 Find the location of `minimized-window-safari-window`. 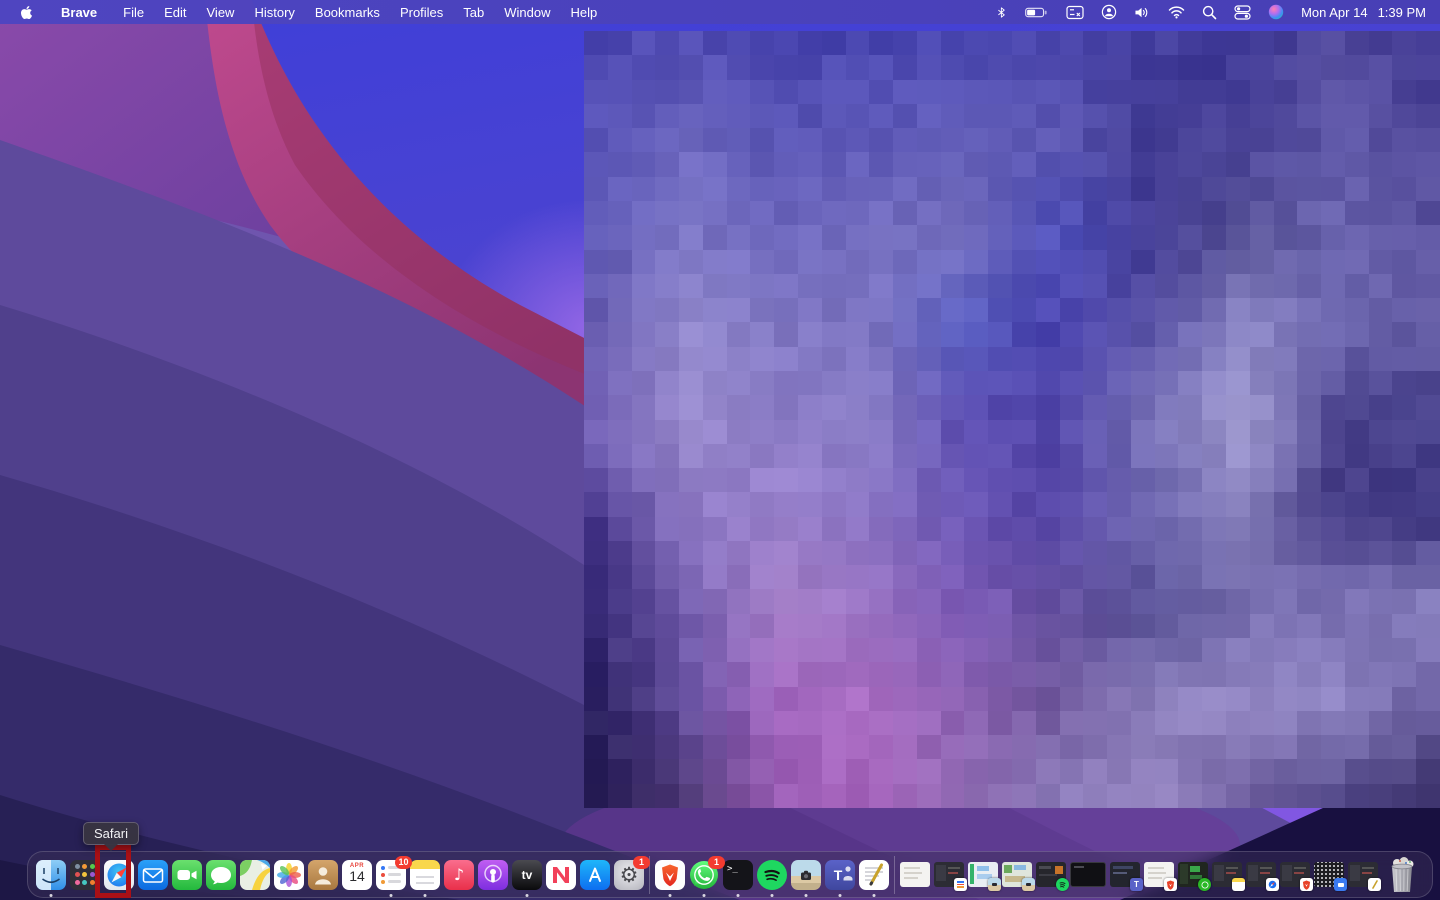

minimized-window-safari-window is located at coordinates (1262, 876).